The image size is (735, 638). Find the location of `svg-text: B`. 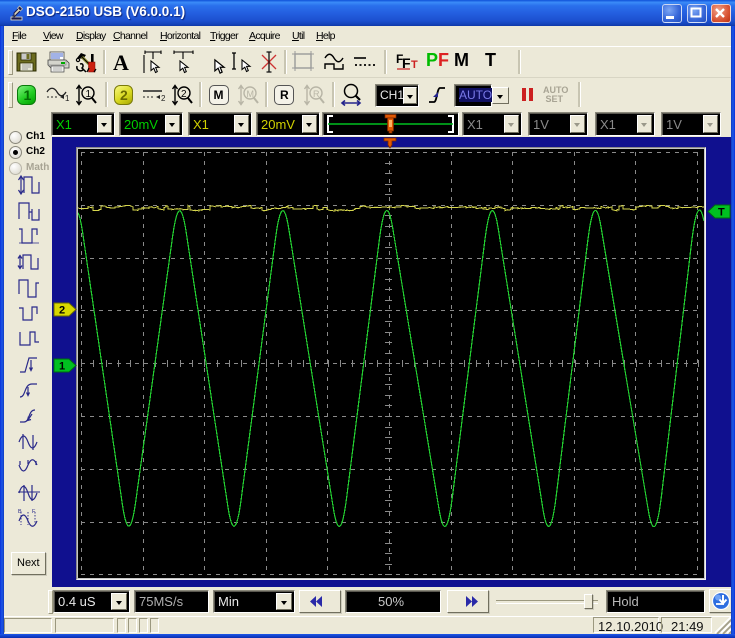

svg-text: B is located at coordinates (20, 512).